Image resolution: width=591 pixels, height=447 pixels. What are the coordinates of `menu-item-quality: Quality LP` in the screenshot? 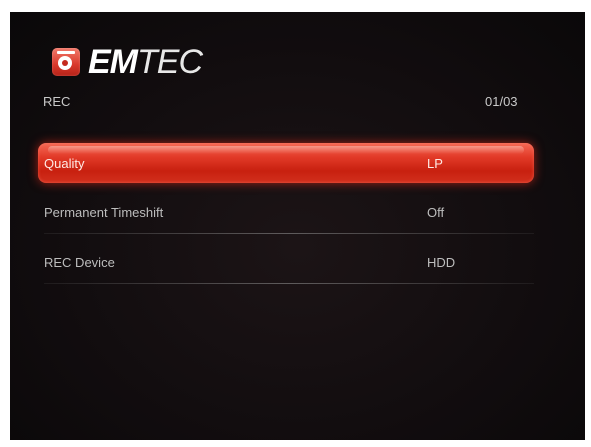 It's located at (286, 164).